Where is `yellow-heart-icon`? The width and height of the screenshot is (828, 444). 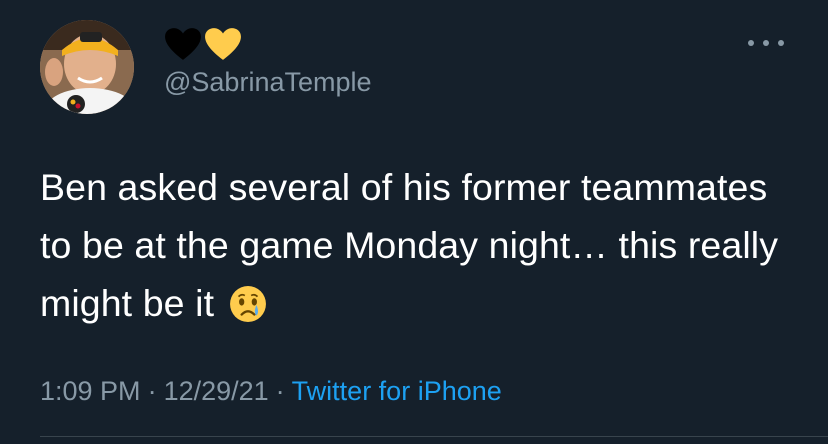
yellow-heart-icon is located at coordinates (223, 44).